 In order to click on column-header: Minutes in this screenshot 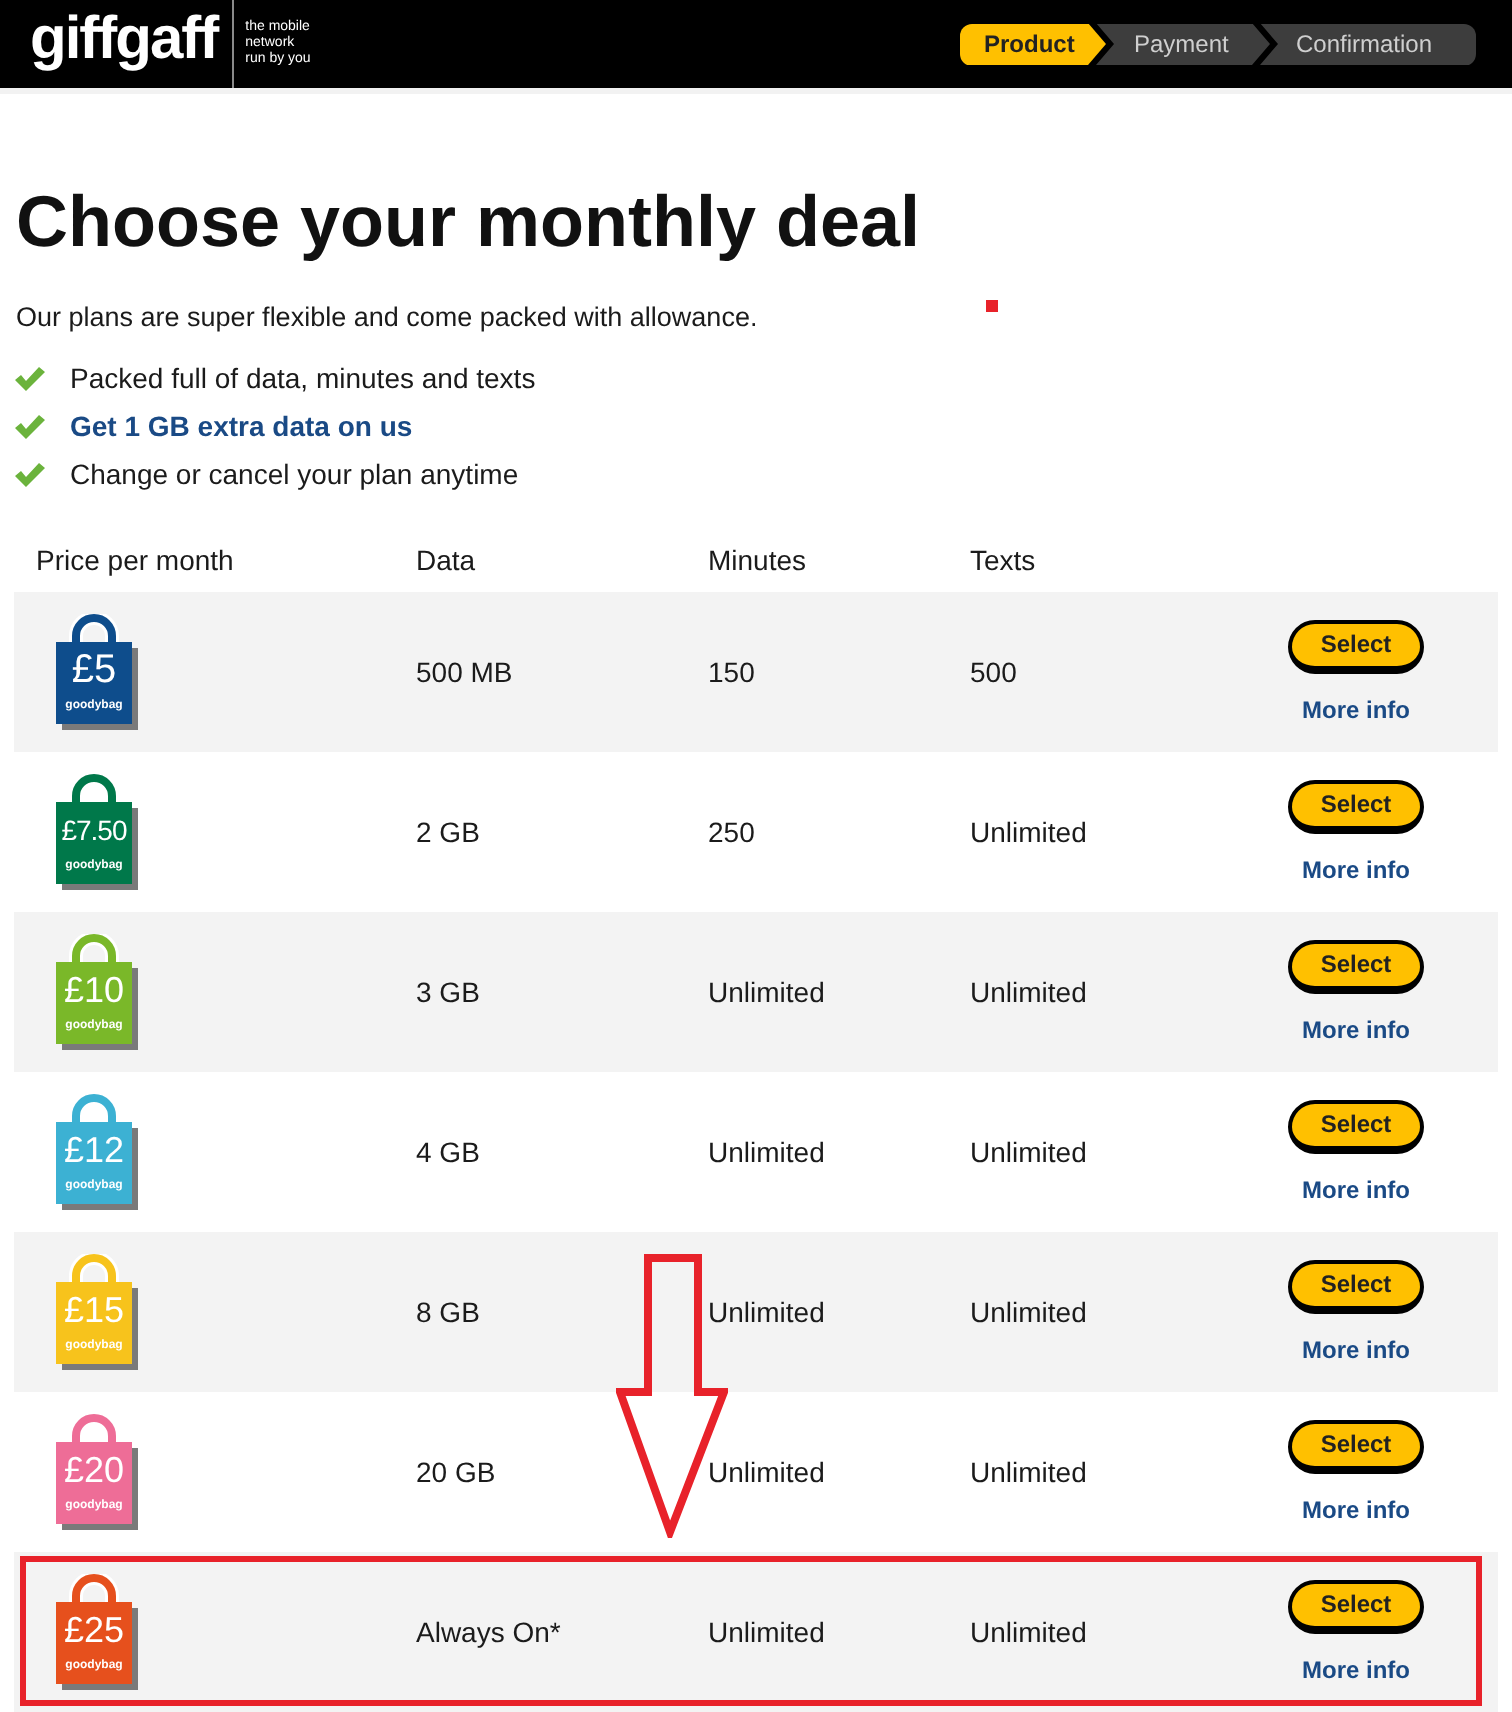, I will do `click(757, 559)`.